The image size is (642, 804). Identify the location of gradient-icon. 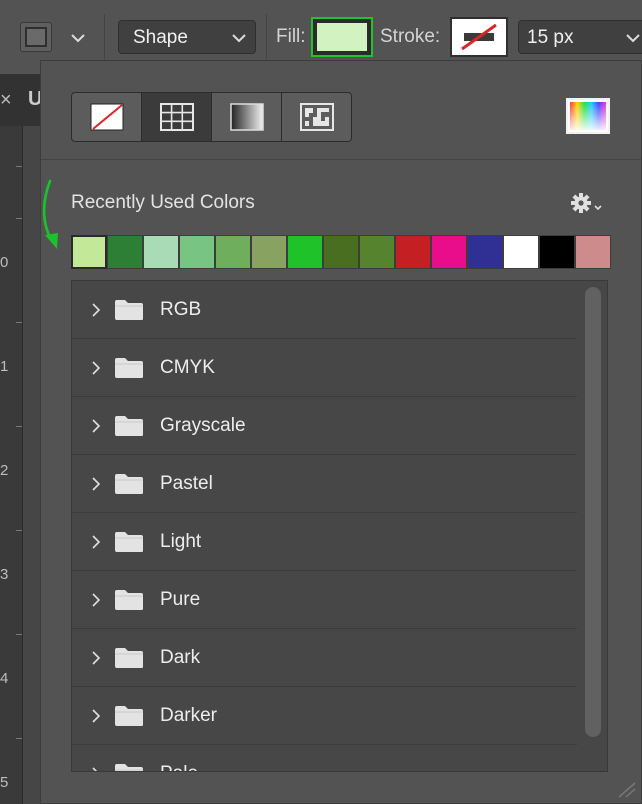
(246, 117).